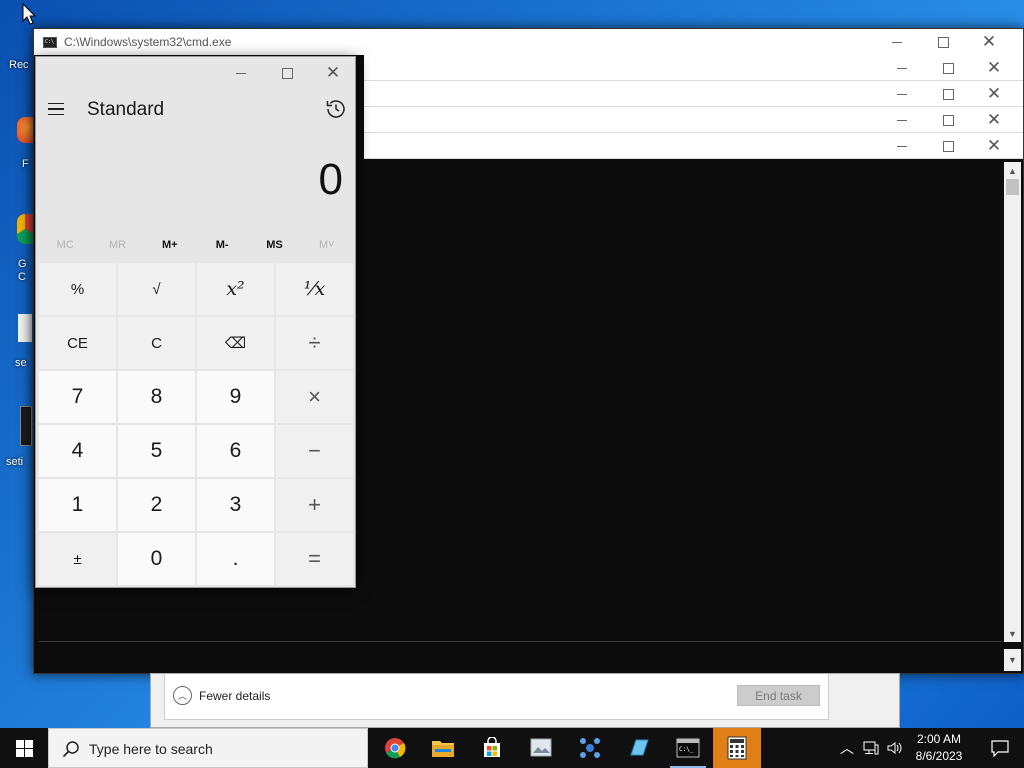 The image size is (1024, 768). I want to click on chrome-shortcut-label: GC, so click(22, 270).